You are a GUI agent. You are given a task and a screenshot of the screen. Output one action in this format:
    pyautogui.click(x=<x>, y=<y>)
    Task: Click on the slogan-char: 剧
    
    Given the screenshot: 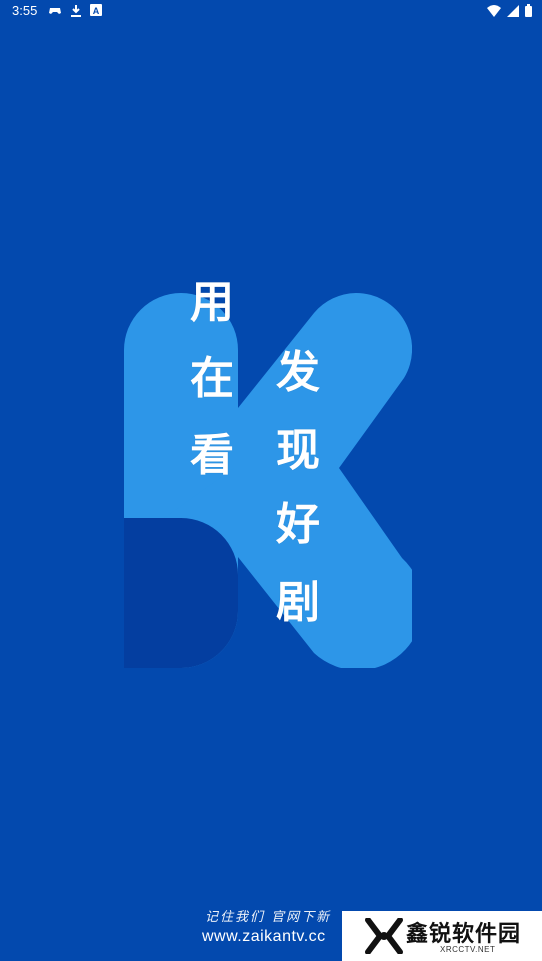 What is the action you would take?
    pyautogui.click(x=298, y=602)
    